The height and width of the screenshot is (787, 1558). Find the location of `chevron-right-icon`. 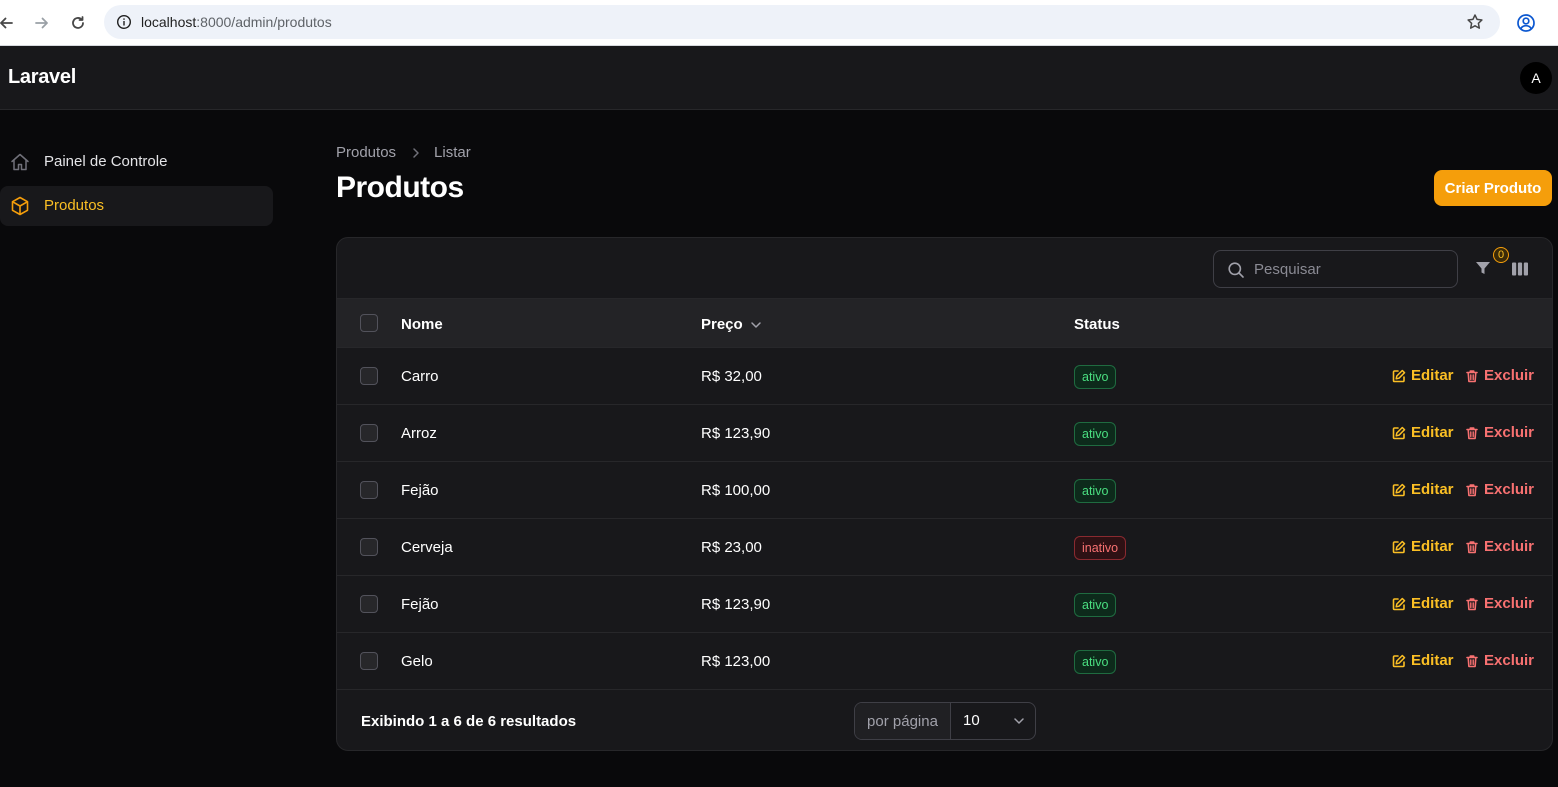

chevron-right-icon is located at coordinates (416, 153).